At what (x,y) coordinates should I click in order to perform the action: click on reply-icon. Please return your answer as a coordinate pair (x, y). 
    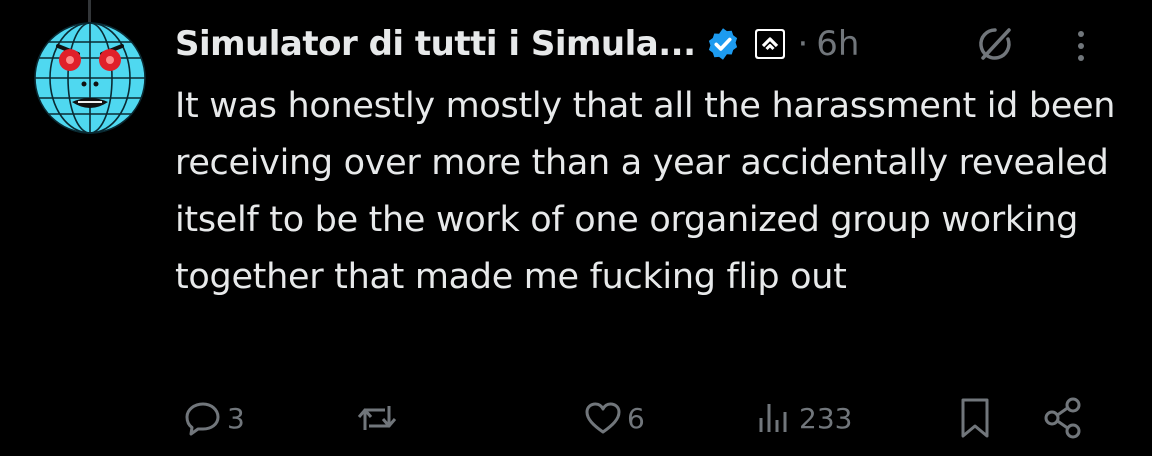
    Looking at the image, I should click on (203, 418).